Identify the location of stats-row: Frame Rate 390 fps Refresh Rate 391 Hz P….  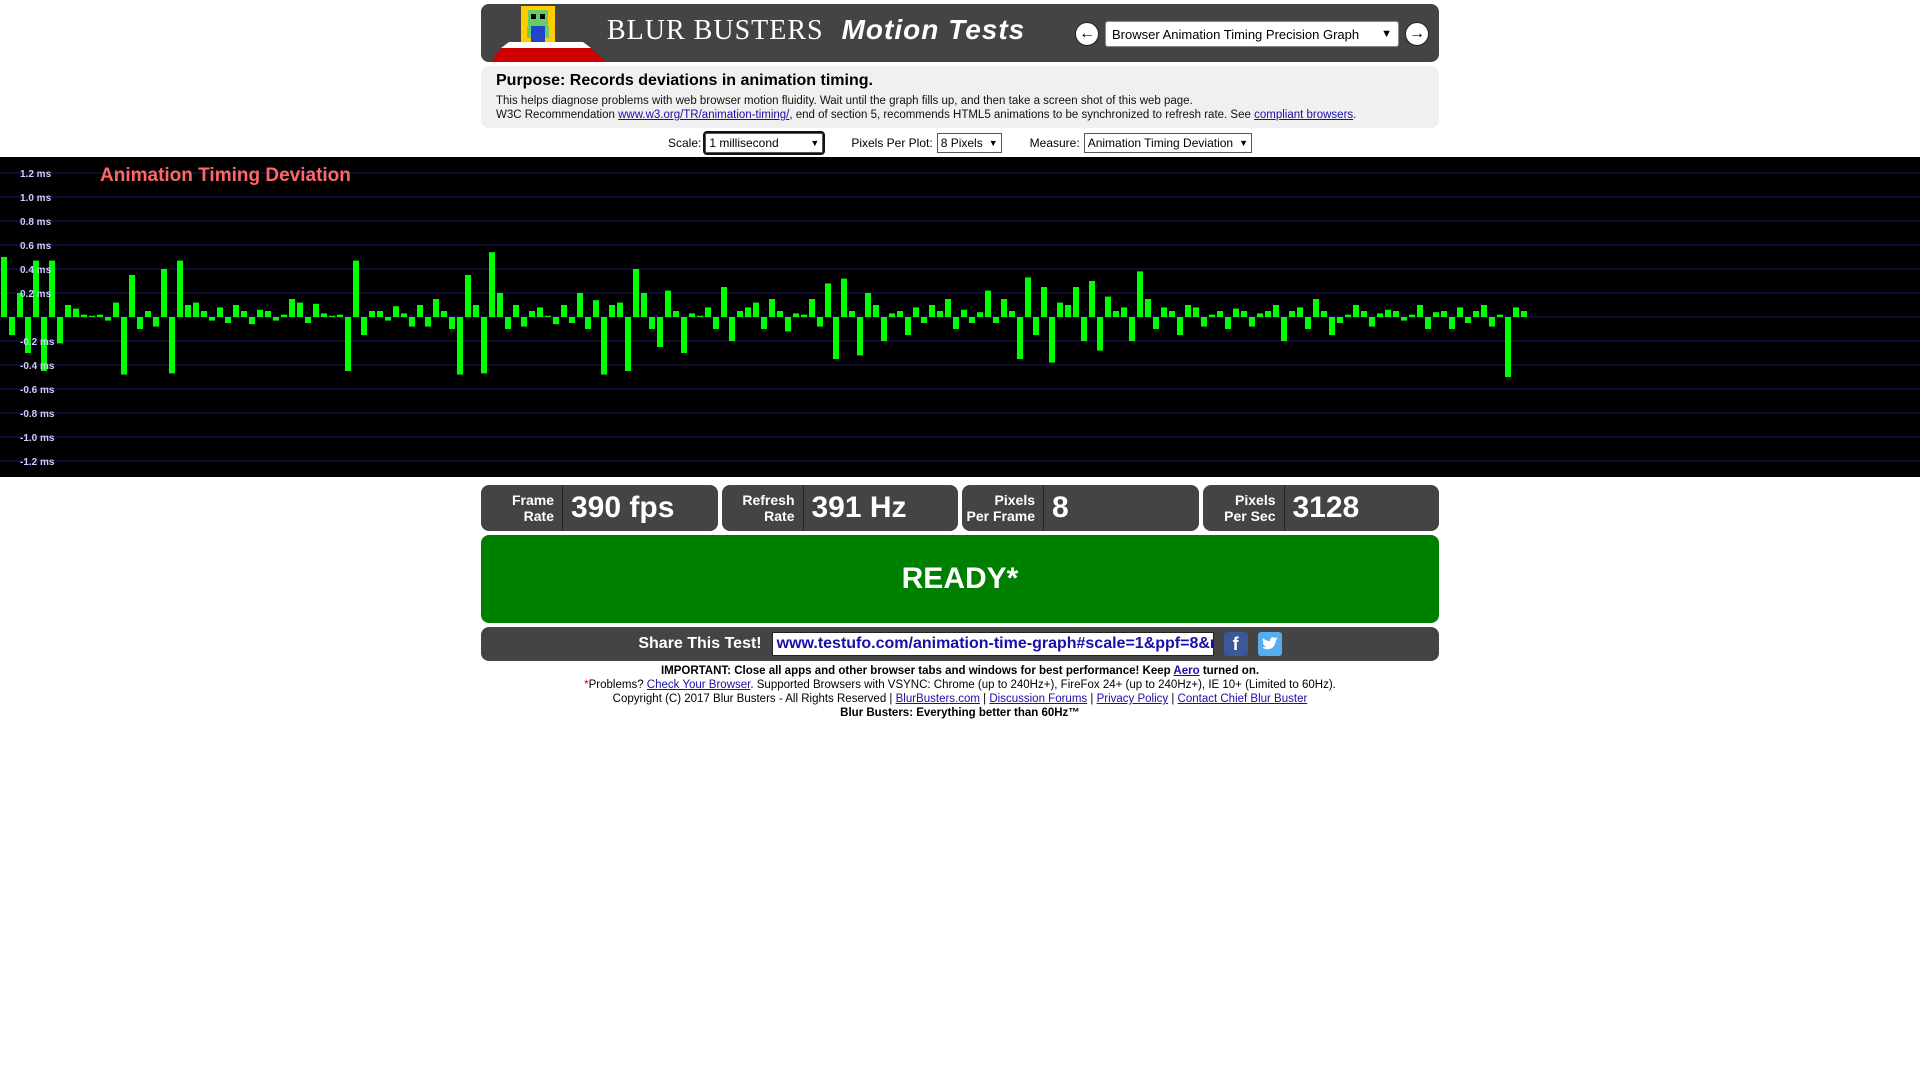
(960, 508).